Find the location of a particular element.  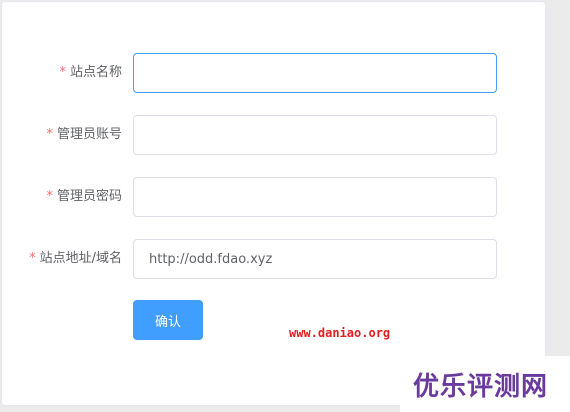

watermark-brand-text: 优乐评测网 is located at coordinates (481, 387).